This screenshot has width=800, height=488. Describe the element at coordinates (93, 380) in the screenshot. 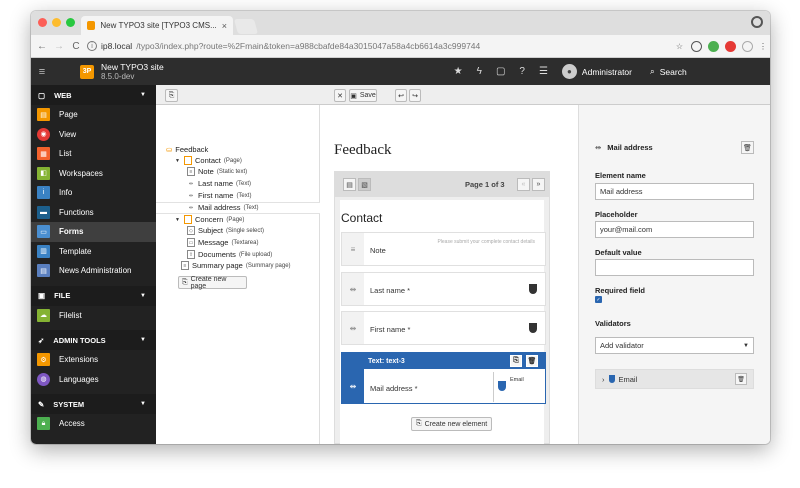

I see `module-item-languages: ◍ Languages` at that location.